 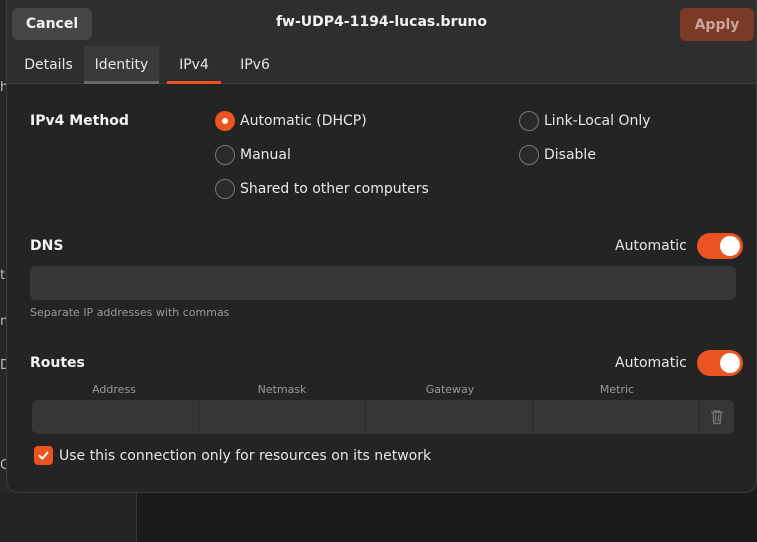 I want to click on dns-input, so click(x=383, y=283).